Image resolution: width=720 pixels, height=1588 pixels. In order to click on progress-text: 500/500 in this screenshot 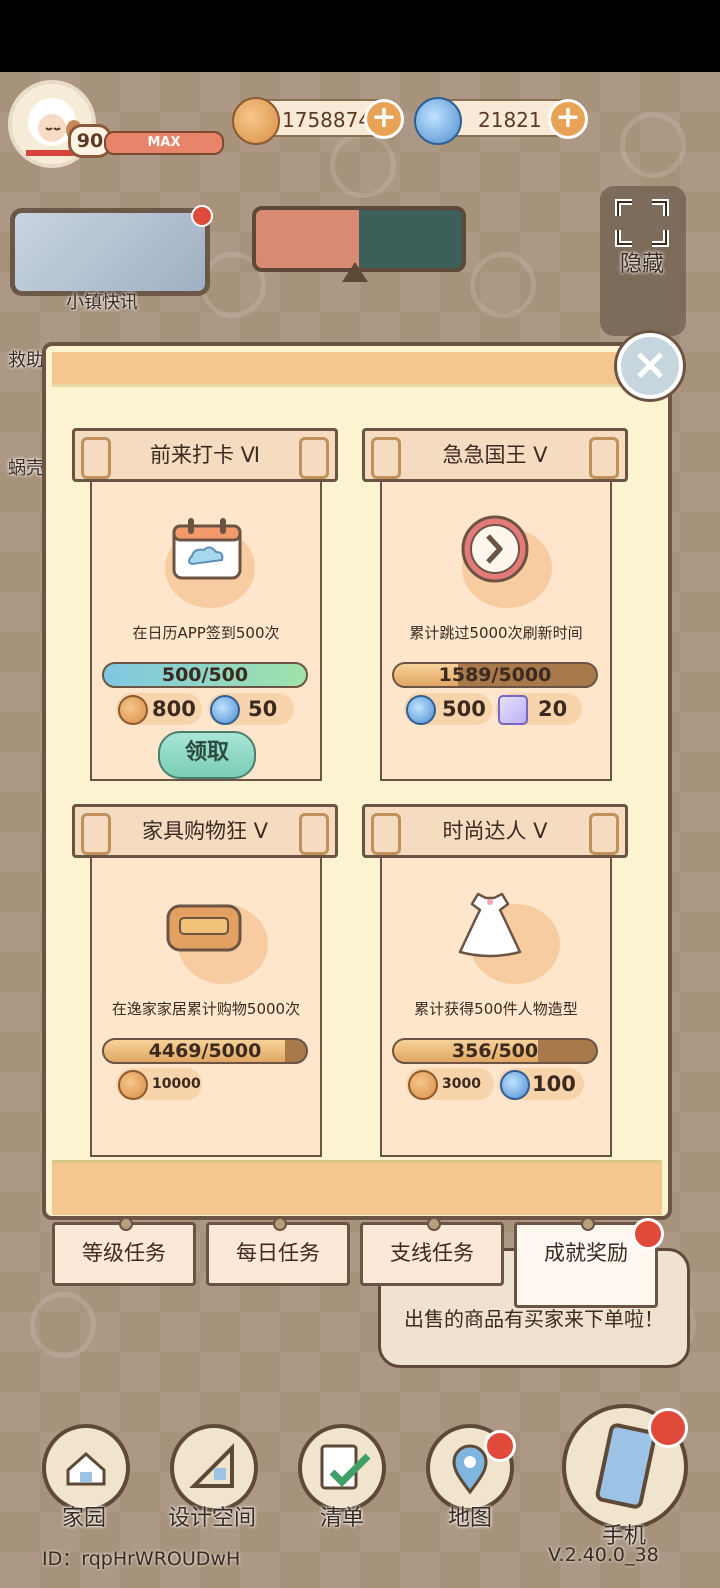, I will do `click(205, 675)`.